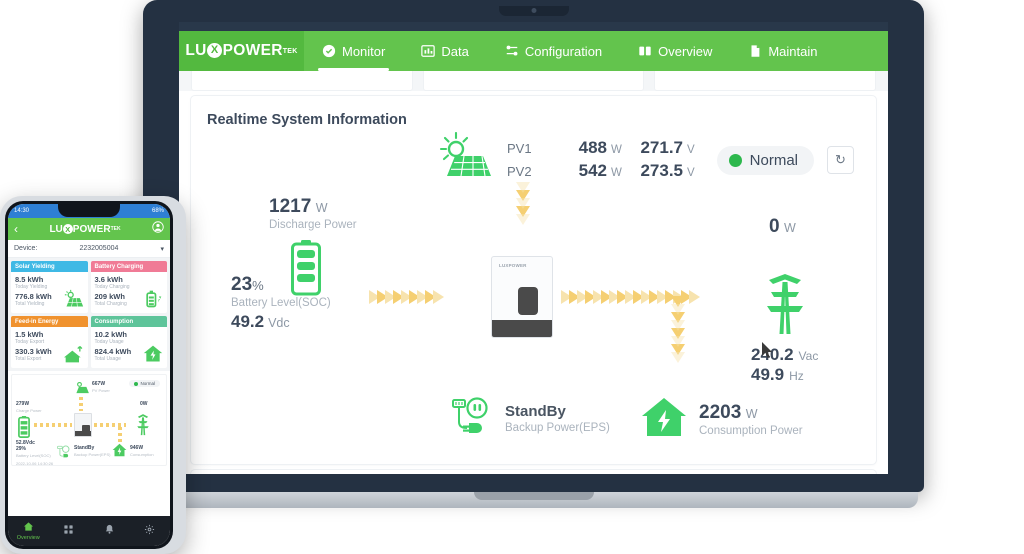 The image size is (1024, 554). Describe the element at coordinates (313, 213) in the screenshot. I see `discharge-power-node: 1217 W Discharge Power` at that location.